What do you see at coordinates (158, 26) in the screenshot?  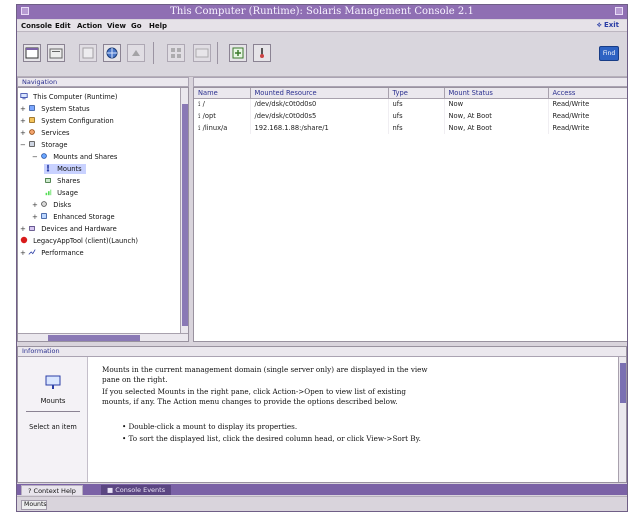 I see `menu-help: Help` at bounding box center [158, 26].